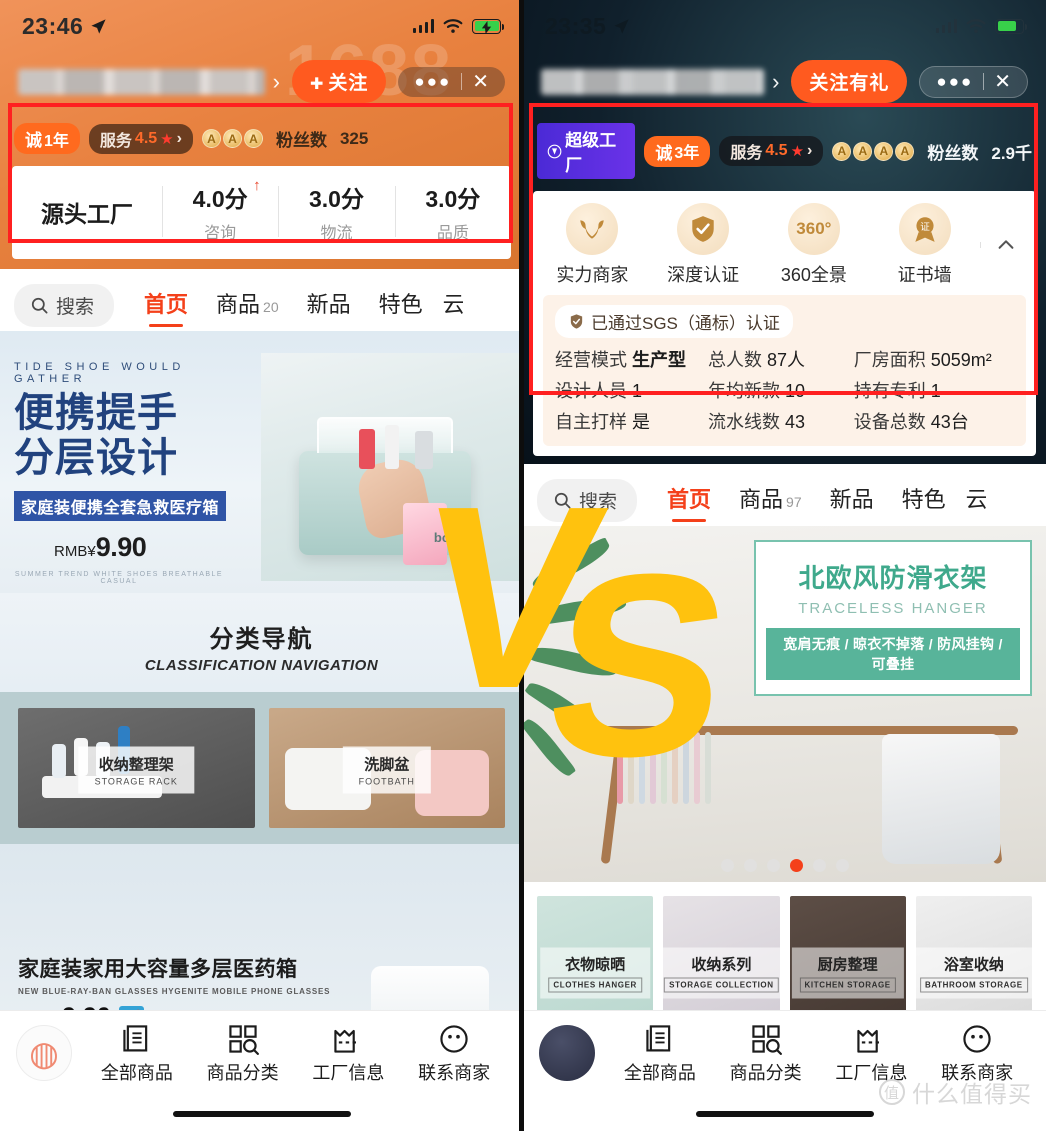  What do you see at coordinates (689, 500) in the screenshot?
I see `right-tab-home: 首页` at bounding box center [689, 500].